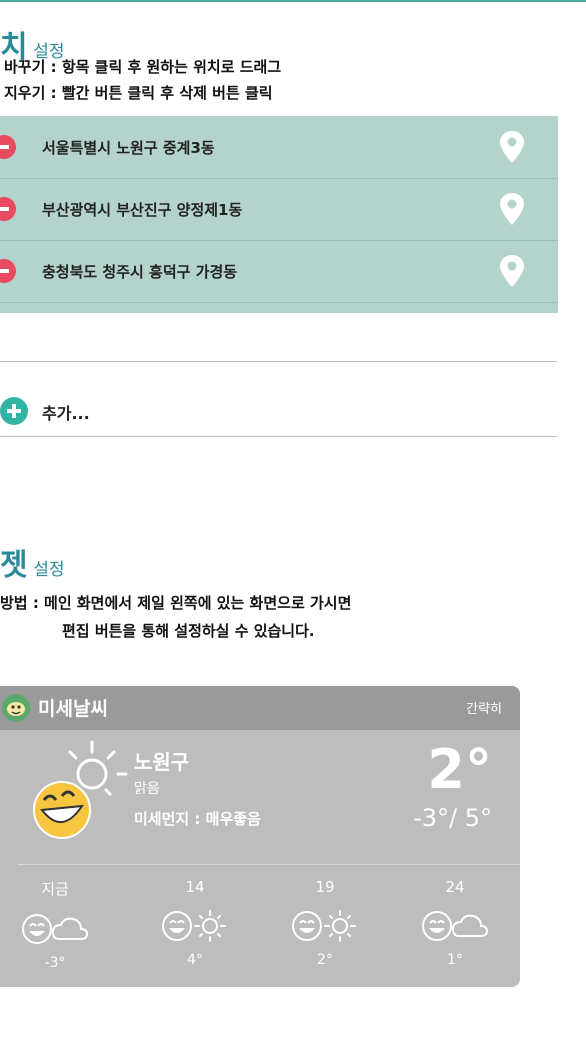  I want to click on widget-header: 미세날씨 간략히, so click(260, 708).